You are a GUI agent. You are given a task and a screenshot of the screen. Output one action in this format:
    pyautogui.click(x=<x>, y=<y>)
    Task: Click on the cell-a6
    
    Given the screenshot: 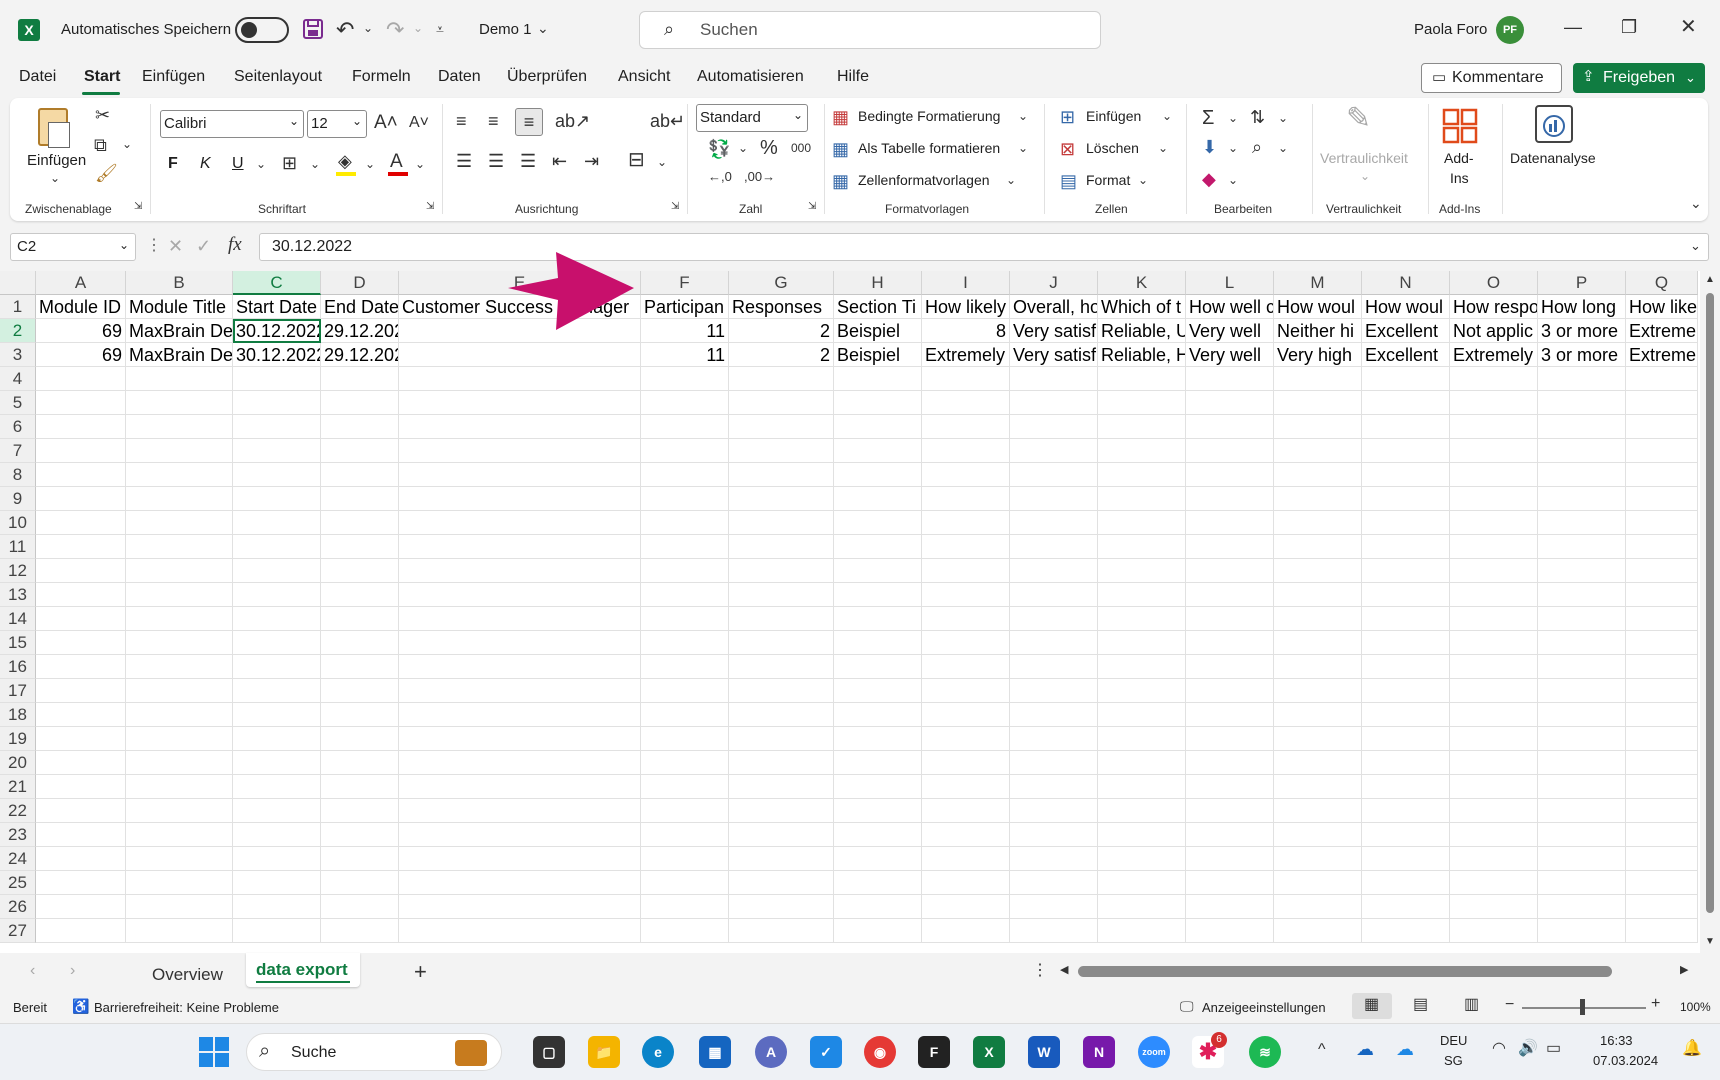 What is the action you would take?
    pyautogui.click(x=81, y=427)
    